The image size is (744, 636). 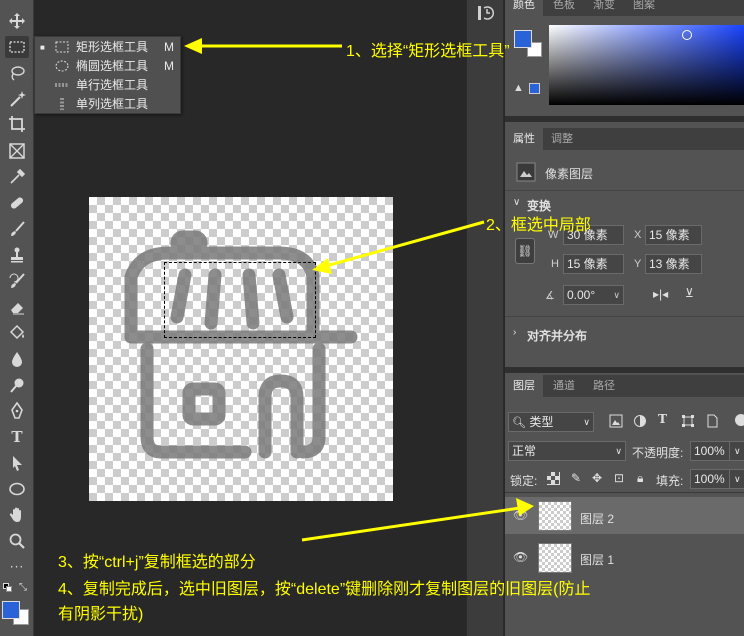 I want to click on magic-wand-icon, so click(x=17, y=99).